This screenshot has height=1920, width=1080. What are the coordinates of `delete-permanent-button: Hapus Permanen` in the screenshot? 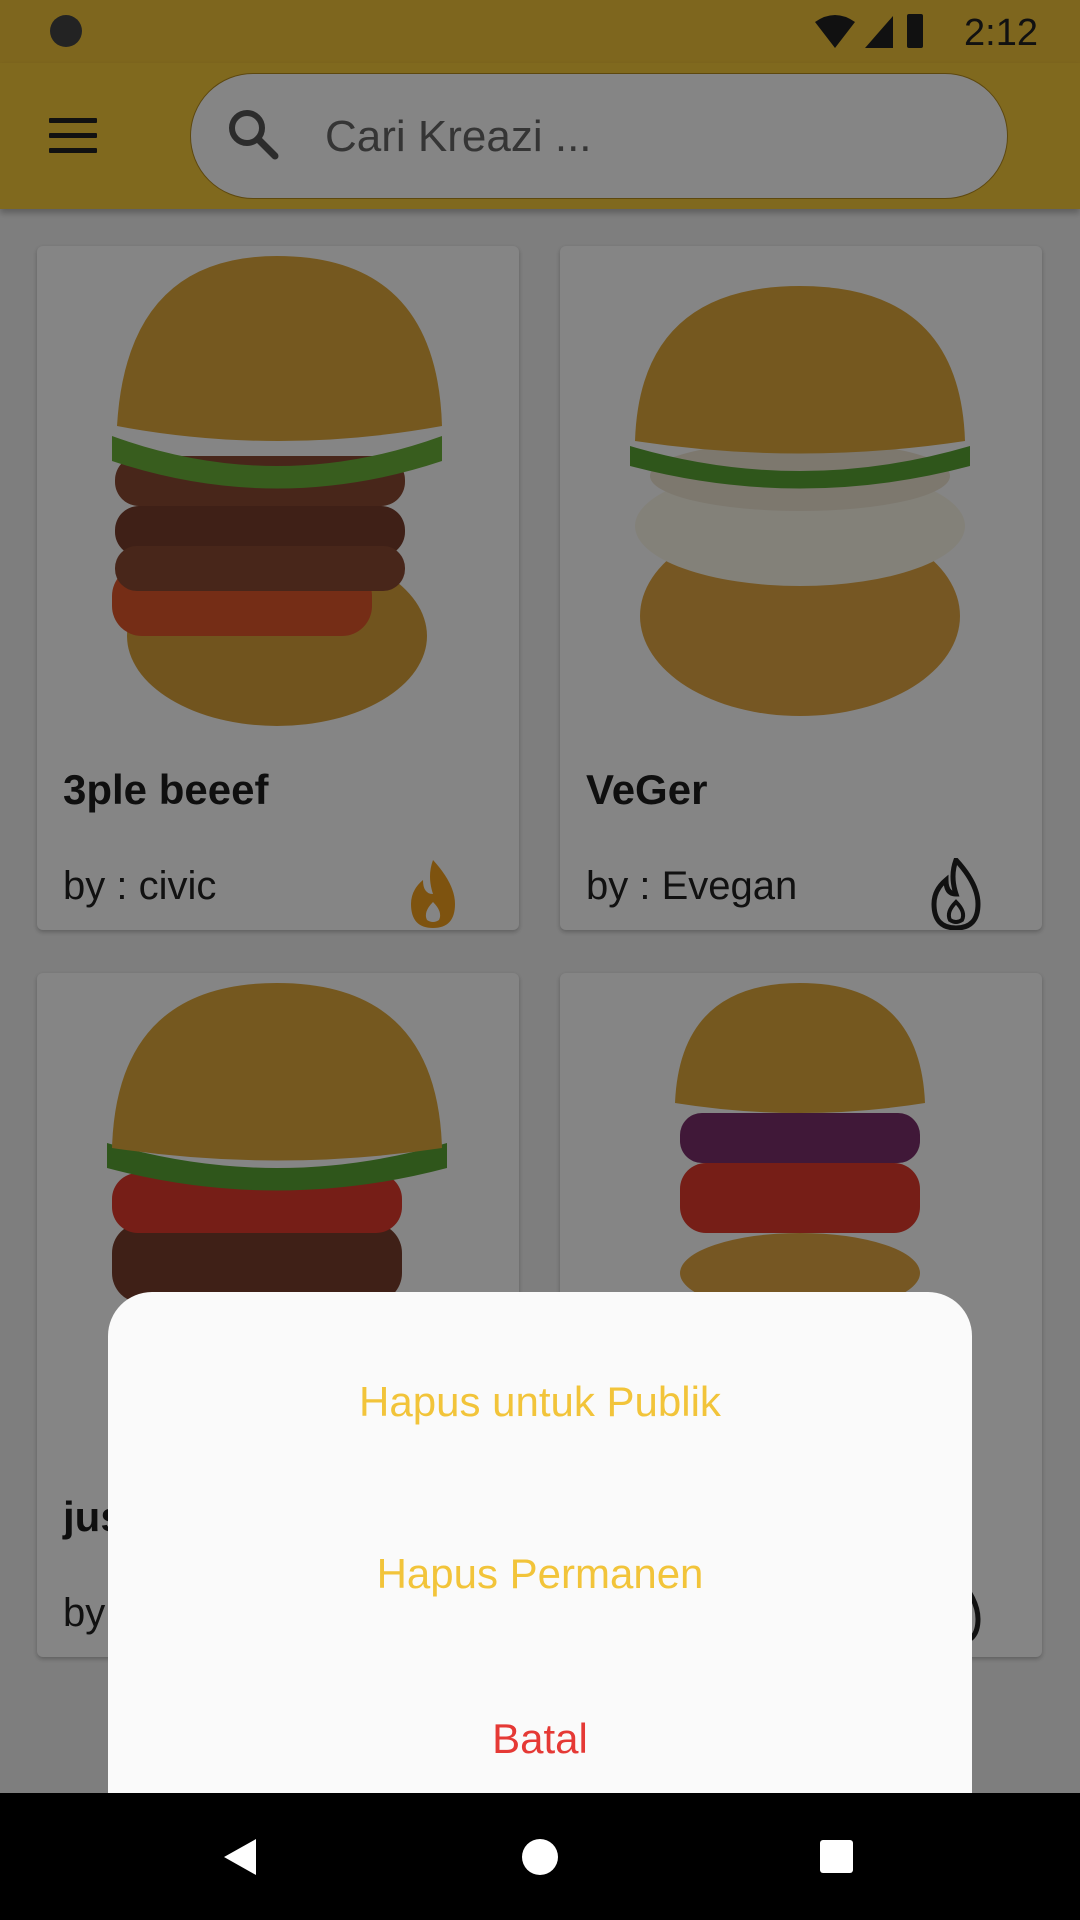 It's located at (540, 1574).